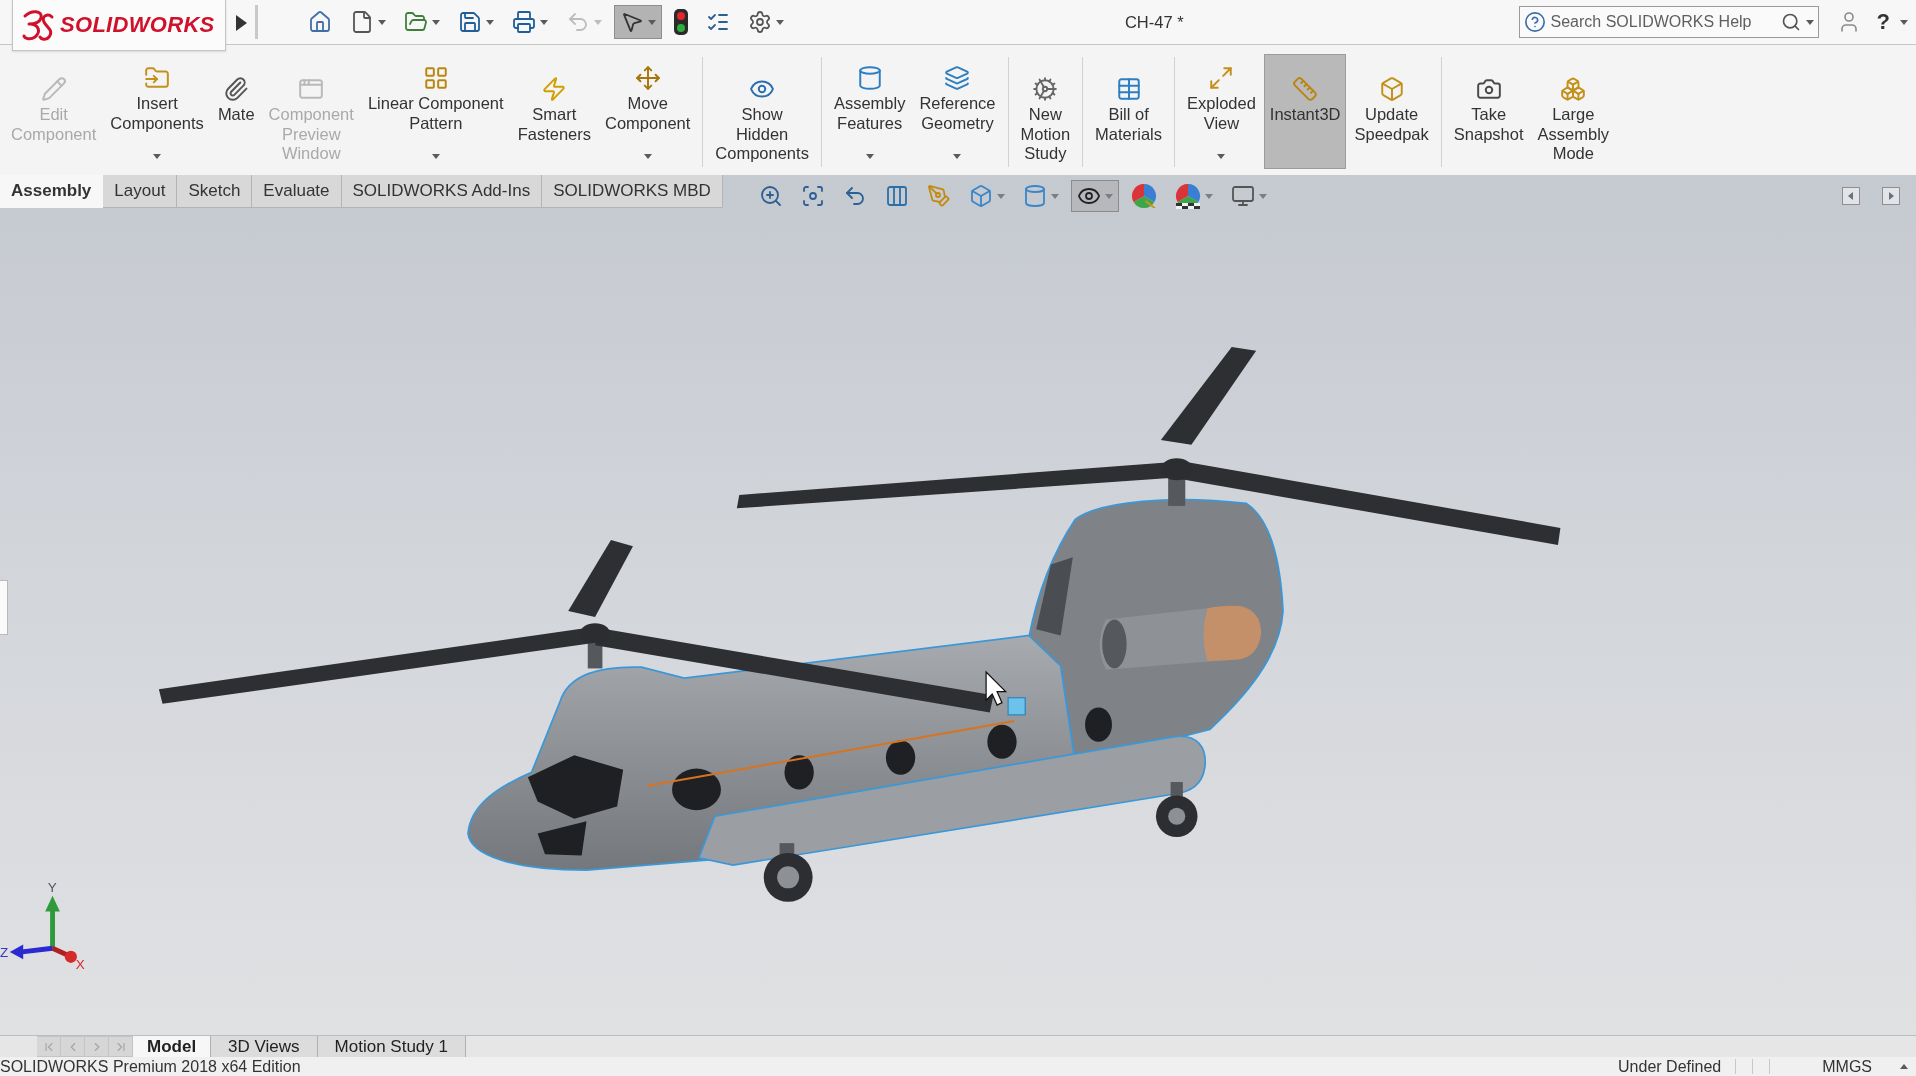  Describe the element at coordinates (241, 23) in the screenshot. I see `right-triangle-icon` at that location.